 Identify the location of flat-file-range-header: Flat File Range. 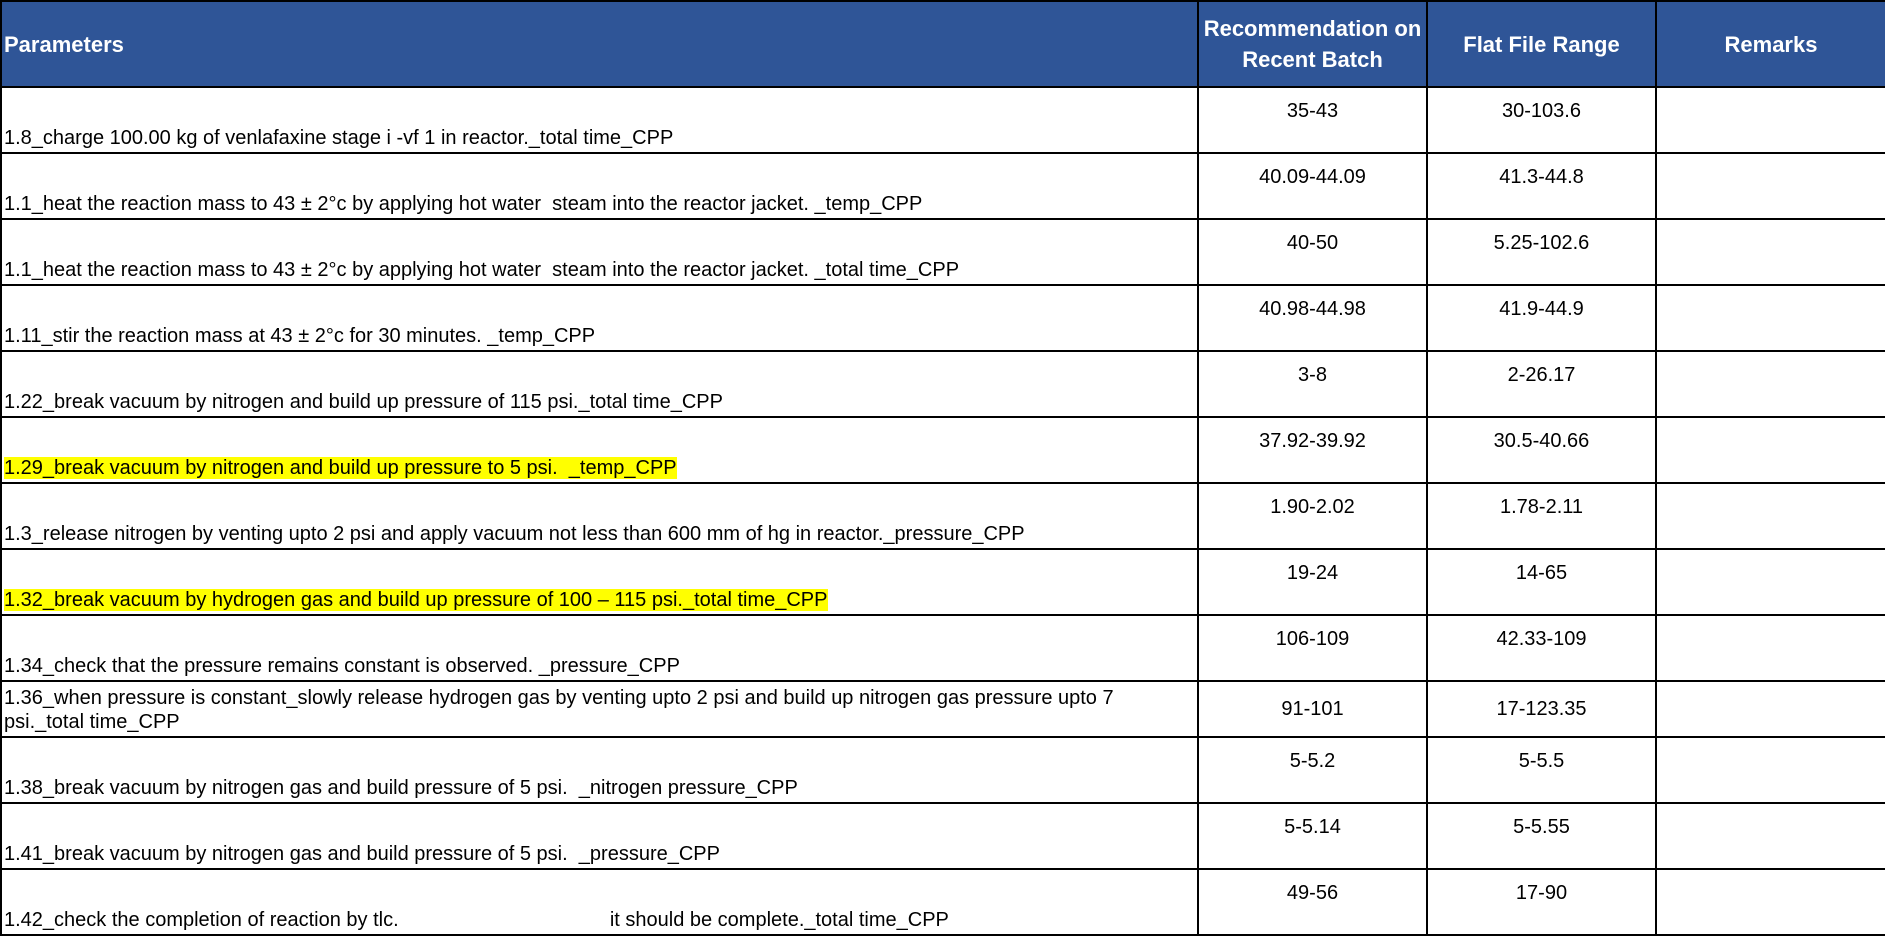
(1541, 44).